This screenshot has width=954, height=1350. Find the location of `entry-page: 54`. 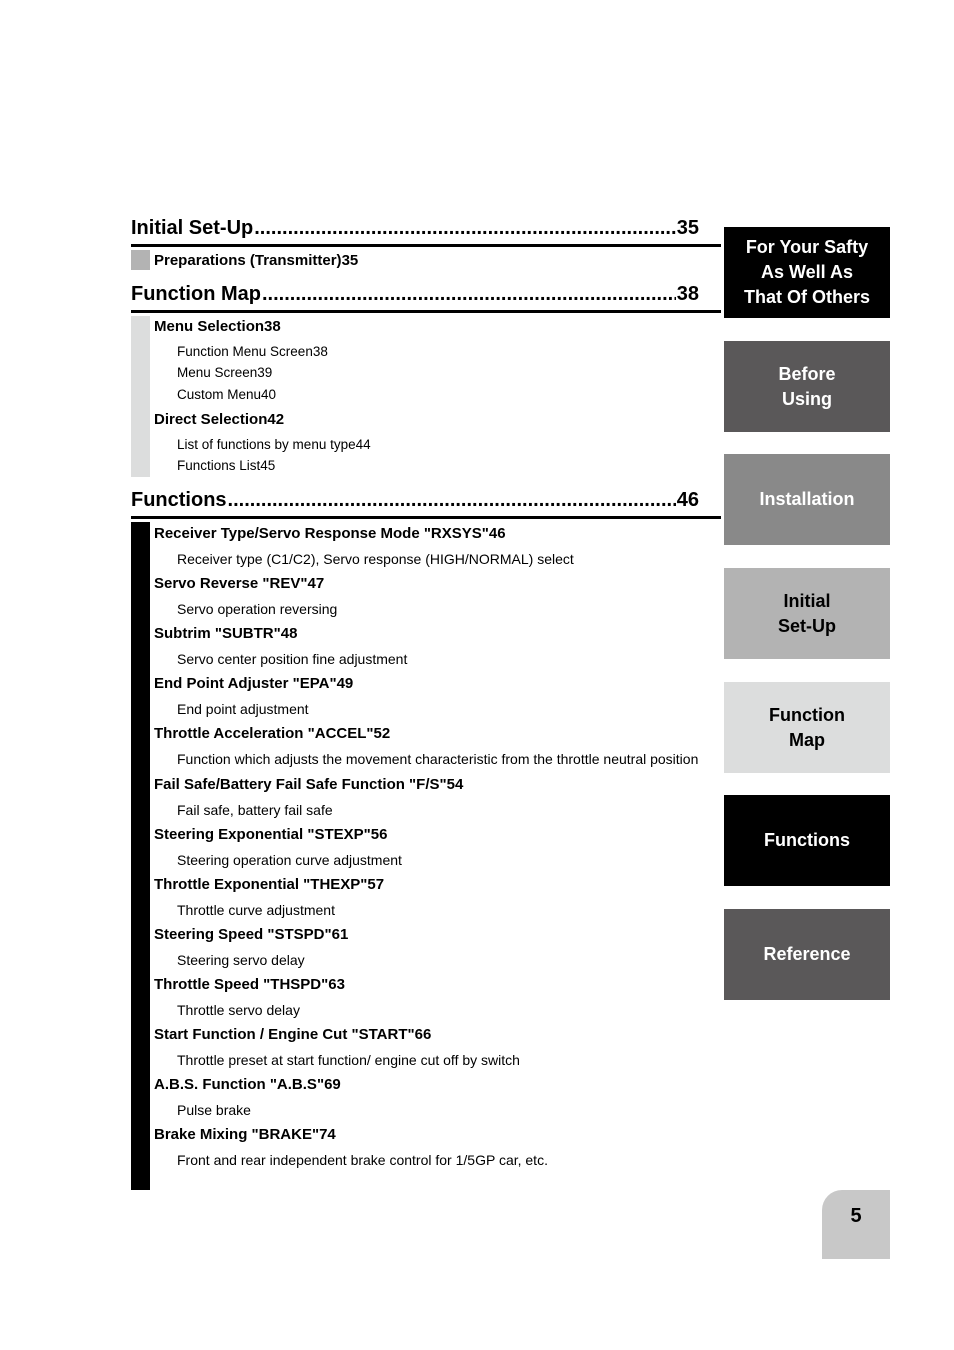

entry-page: 54 is located at coordinates (455, 784).